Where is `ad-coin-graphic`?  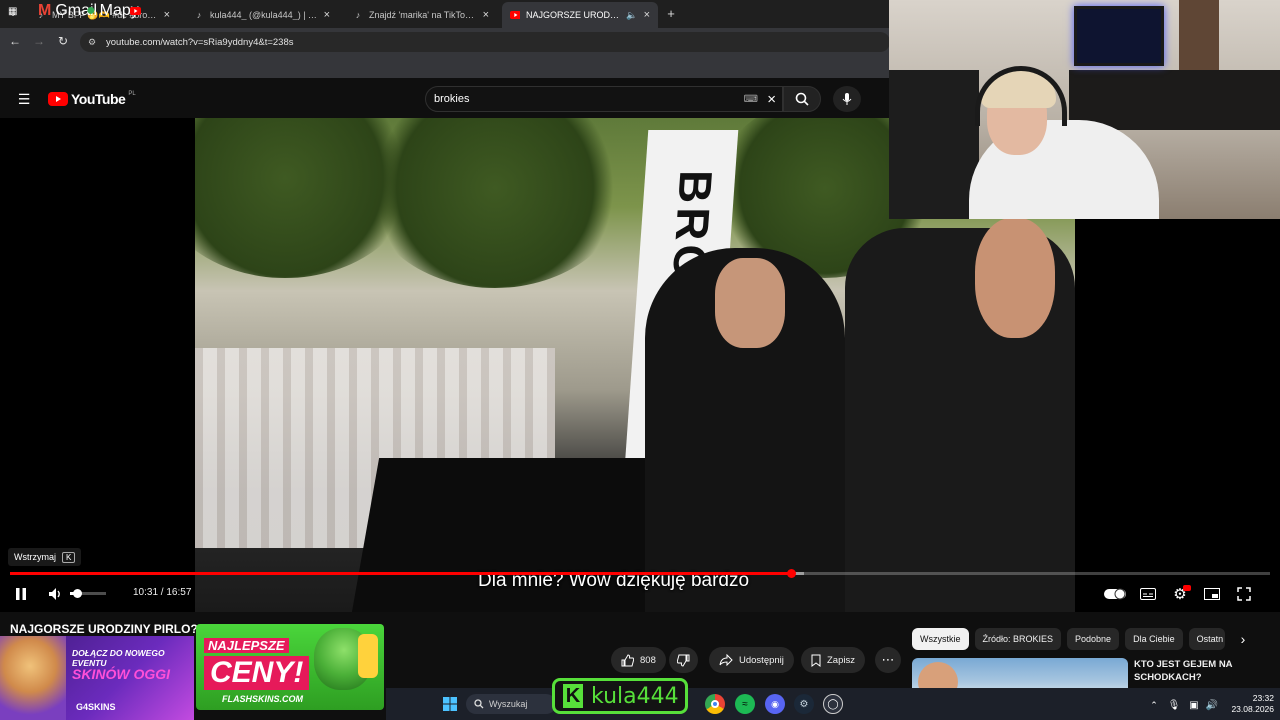 ad-coin-graphic is located at coordinates (368, 656).